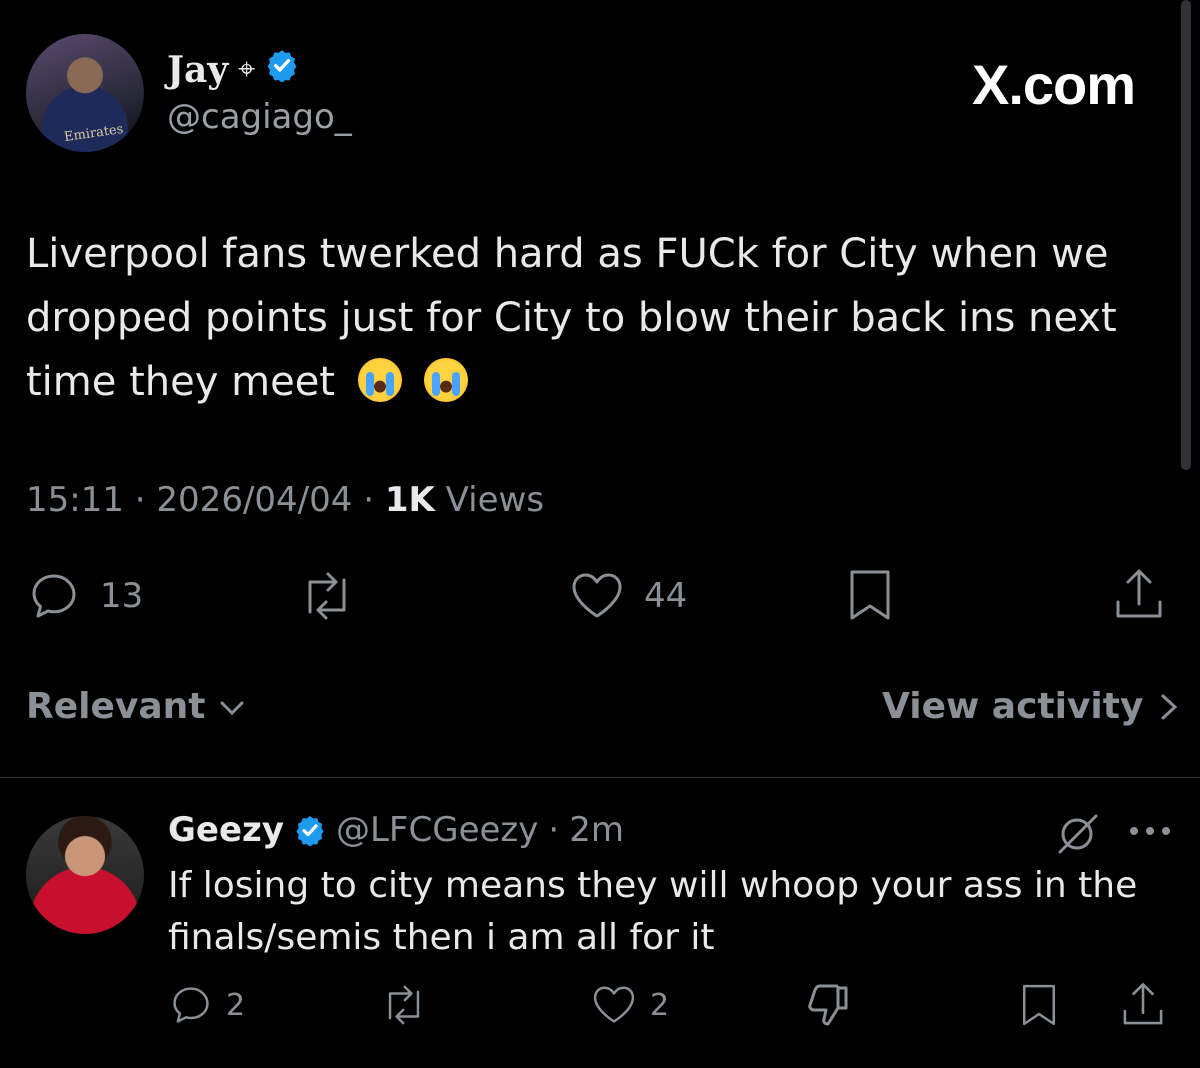 The height and width of the screenshot is (1068, 1200). I want to click on more-icon, so click(1150, 831).